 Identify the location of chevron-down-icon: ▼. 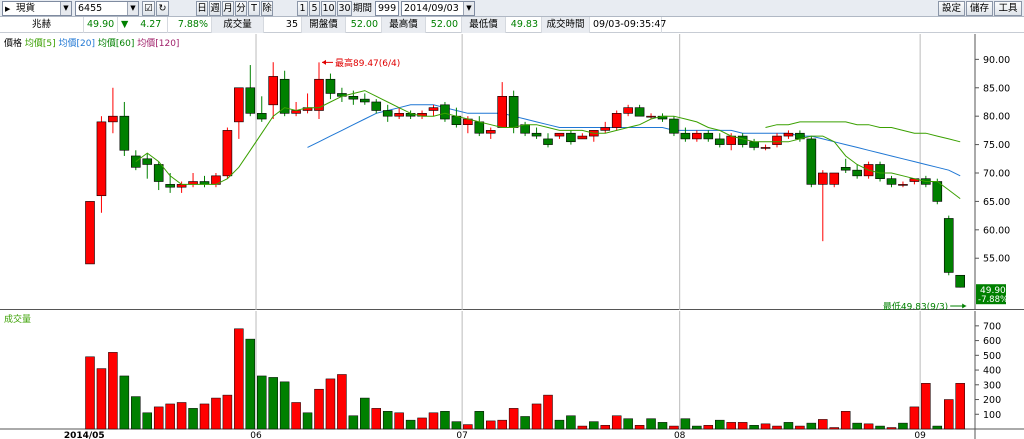
(468, 8).